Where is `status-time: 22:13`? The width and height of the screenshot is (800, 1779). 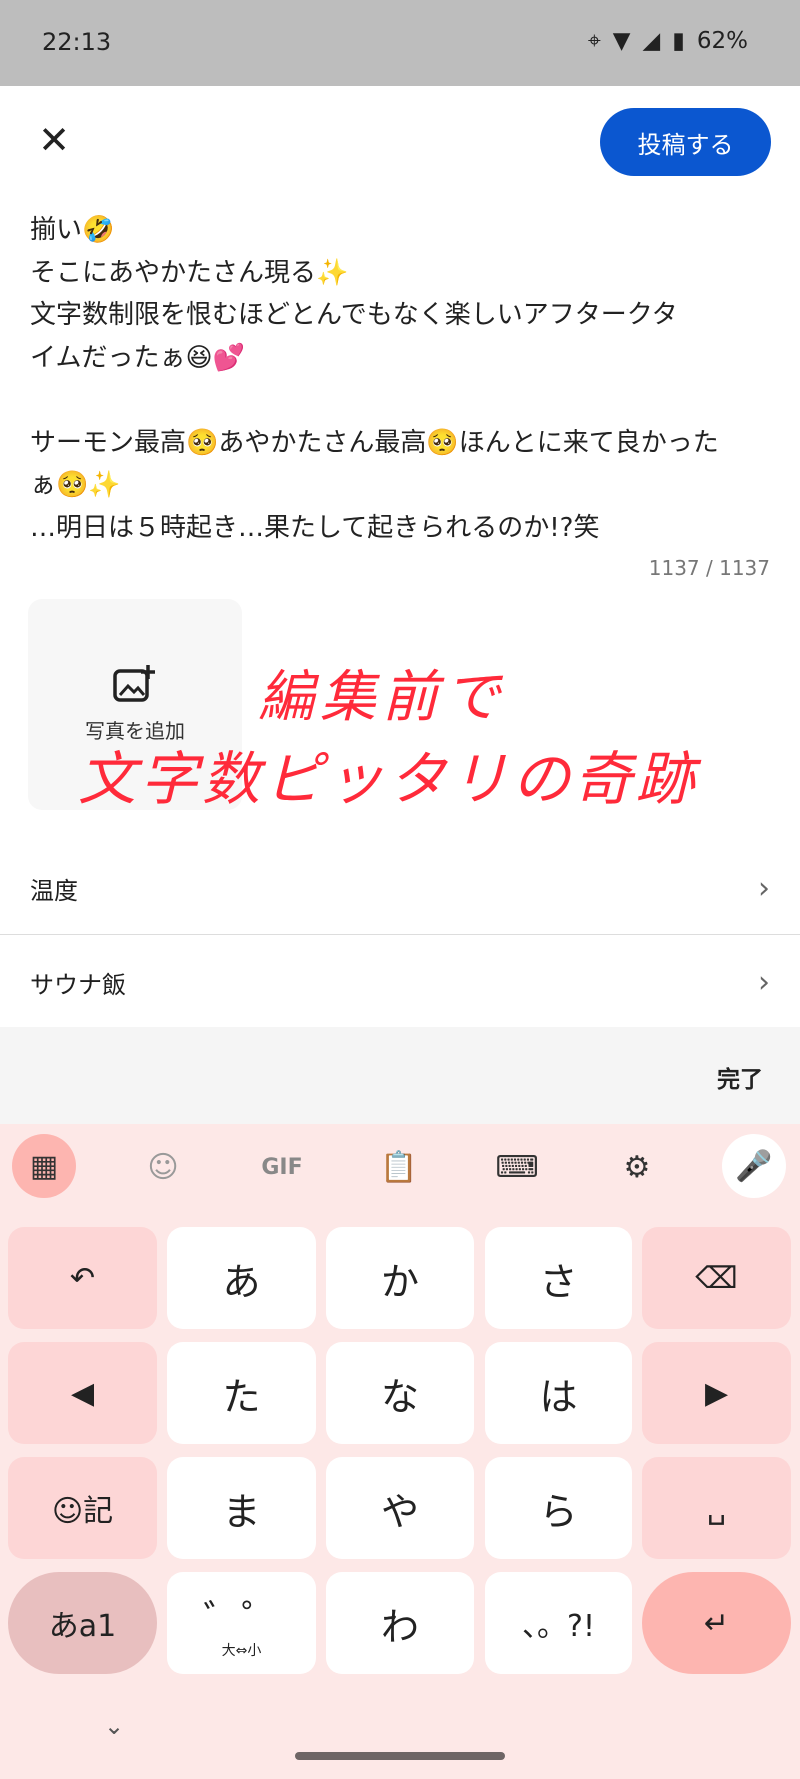
status-time: 22:13 is located at coordinates (77, 42).